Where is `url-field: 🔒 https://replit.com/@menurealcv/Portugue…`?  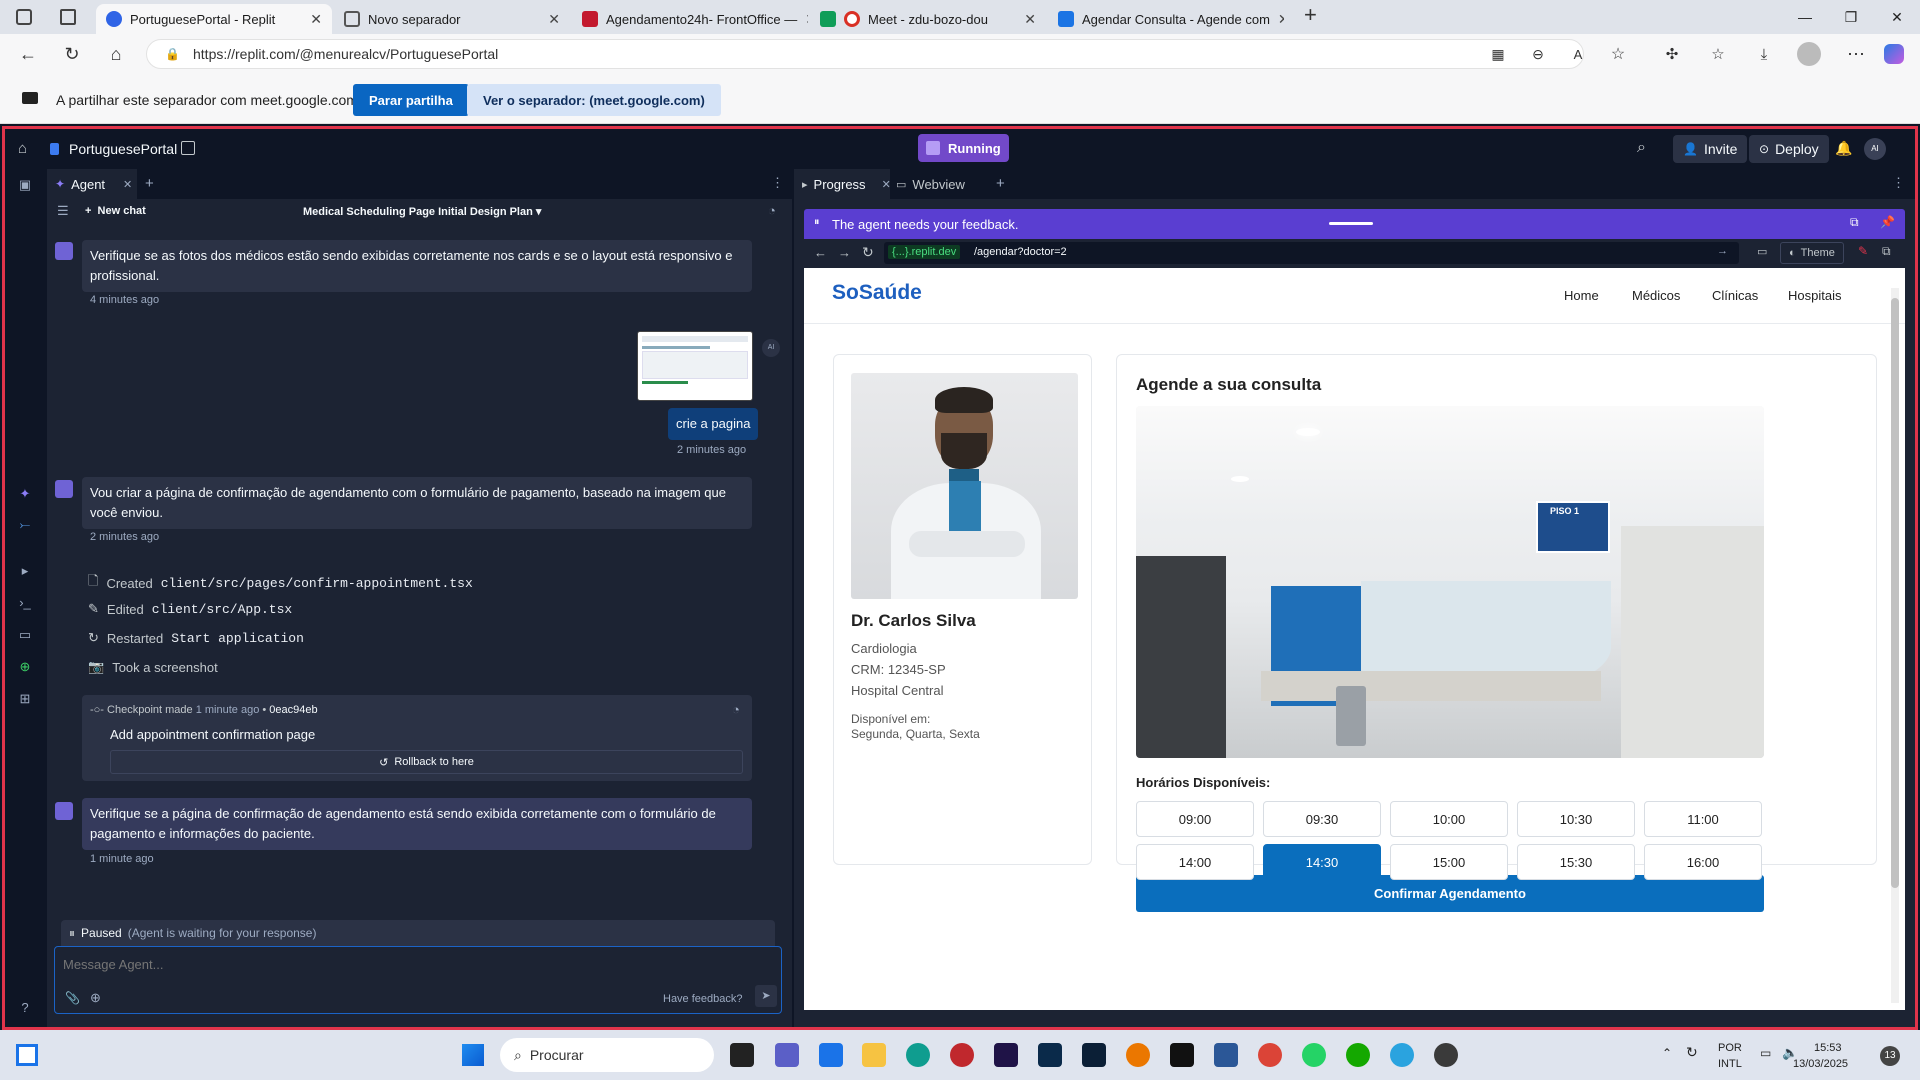
url-field: 🔒 https://replit.com/@menurealcv/Portugue… is located at coordinates (865, 54).